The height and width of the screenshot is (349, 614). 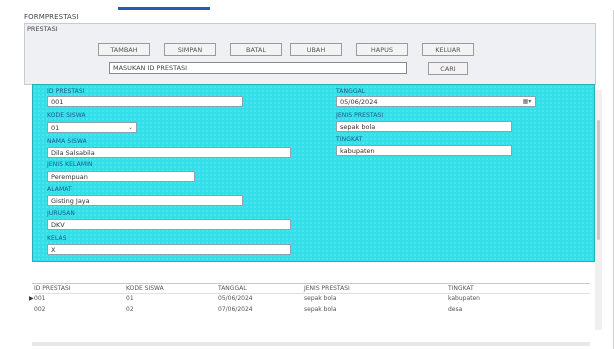 I want to click on simpan-button: SIMPAN, so click(x=190, y=49).